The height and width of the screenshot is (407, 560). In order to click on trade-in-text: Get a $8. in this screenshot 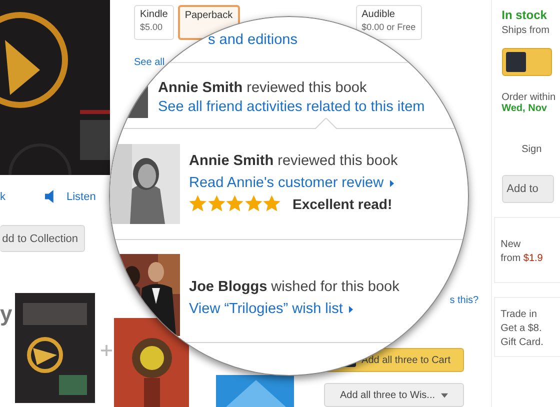, I will do `click(521, 328)`.